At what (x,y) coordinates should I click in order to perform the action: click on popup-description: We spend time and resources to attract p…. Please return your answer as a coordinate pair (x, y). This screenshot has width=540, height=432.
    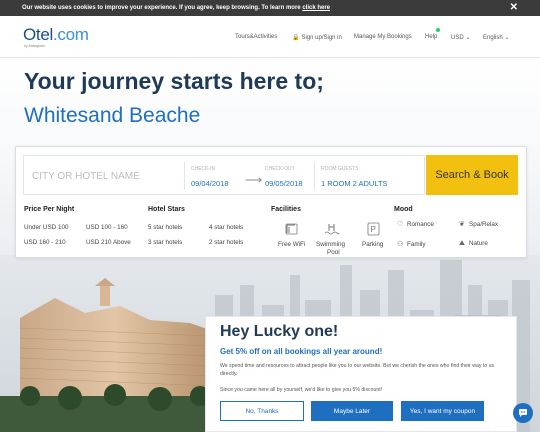
    Looking at the image, I should click on (357, 370).